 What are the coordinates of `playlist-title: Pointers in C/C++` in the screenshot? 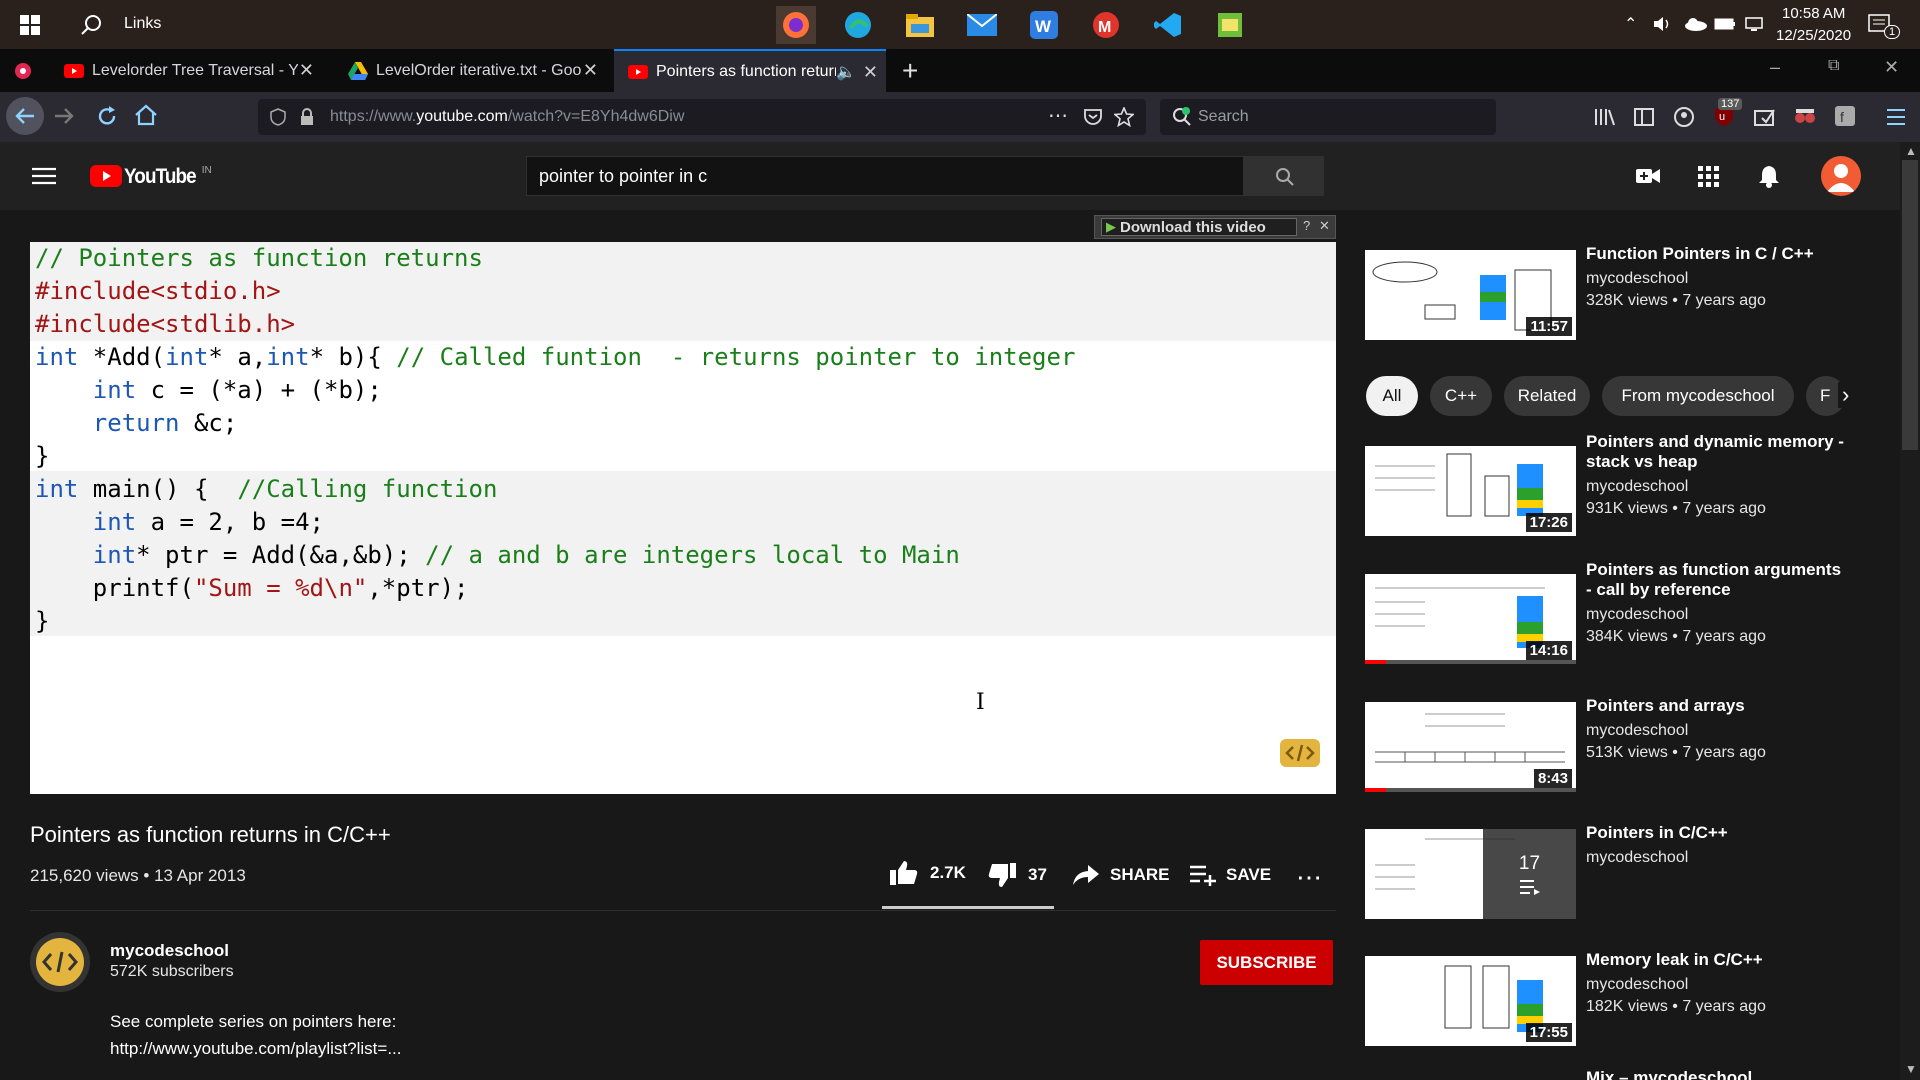 It's located at (1716, 833).